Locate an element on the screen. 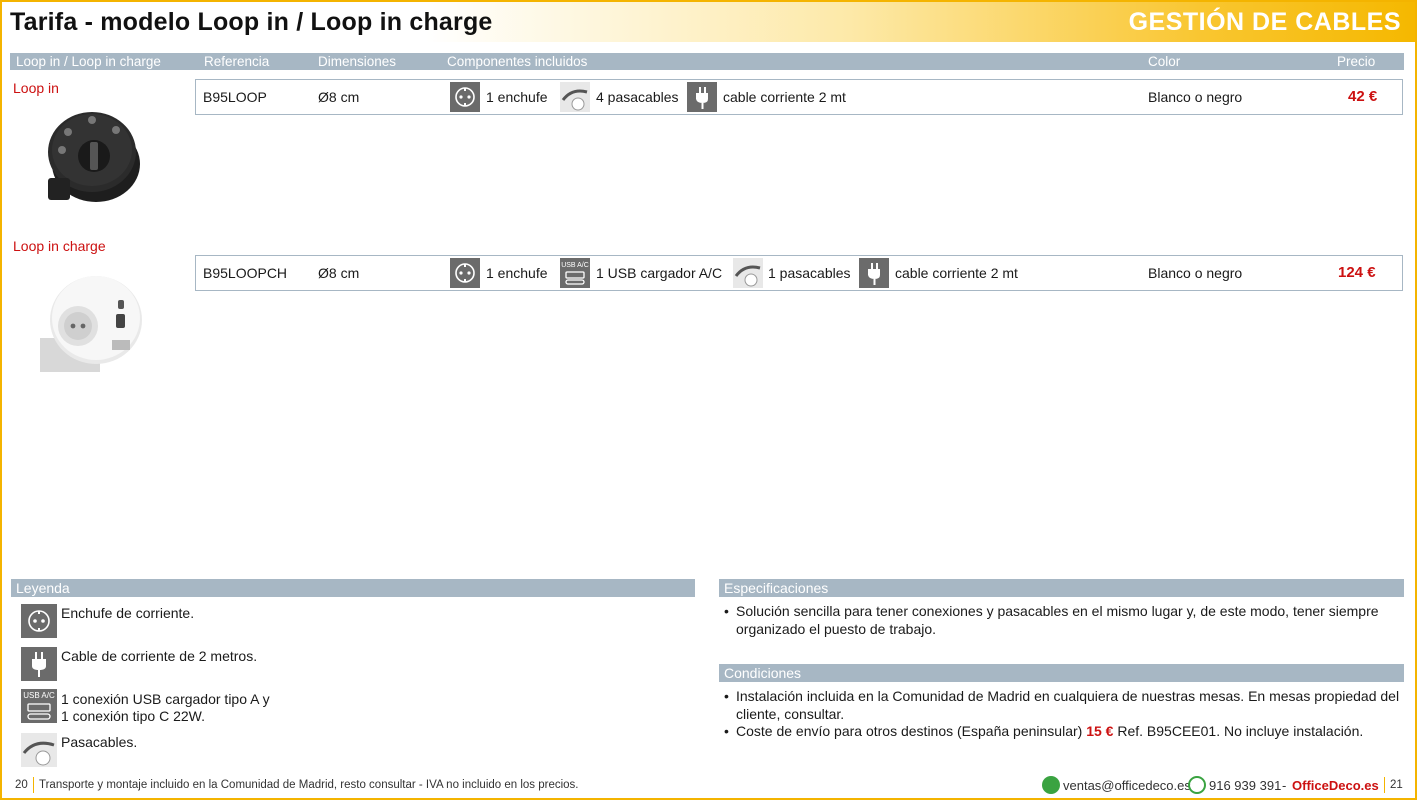 The height and width of the screenshot is (800, 1417). column-reference: Referencia is located at coordinates (237, 61).